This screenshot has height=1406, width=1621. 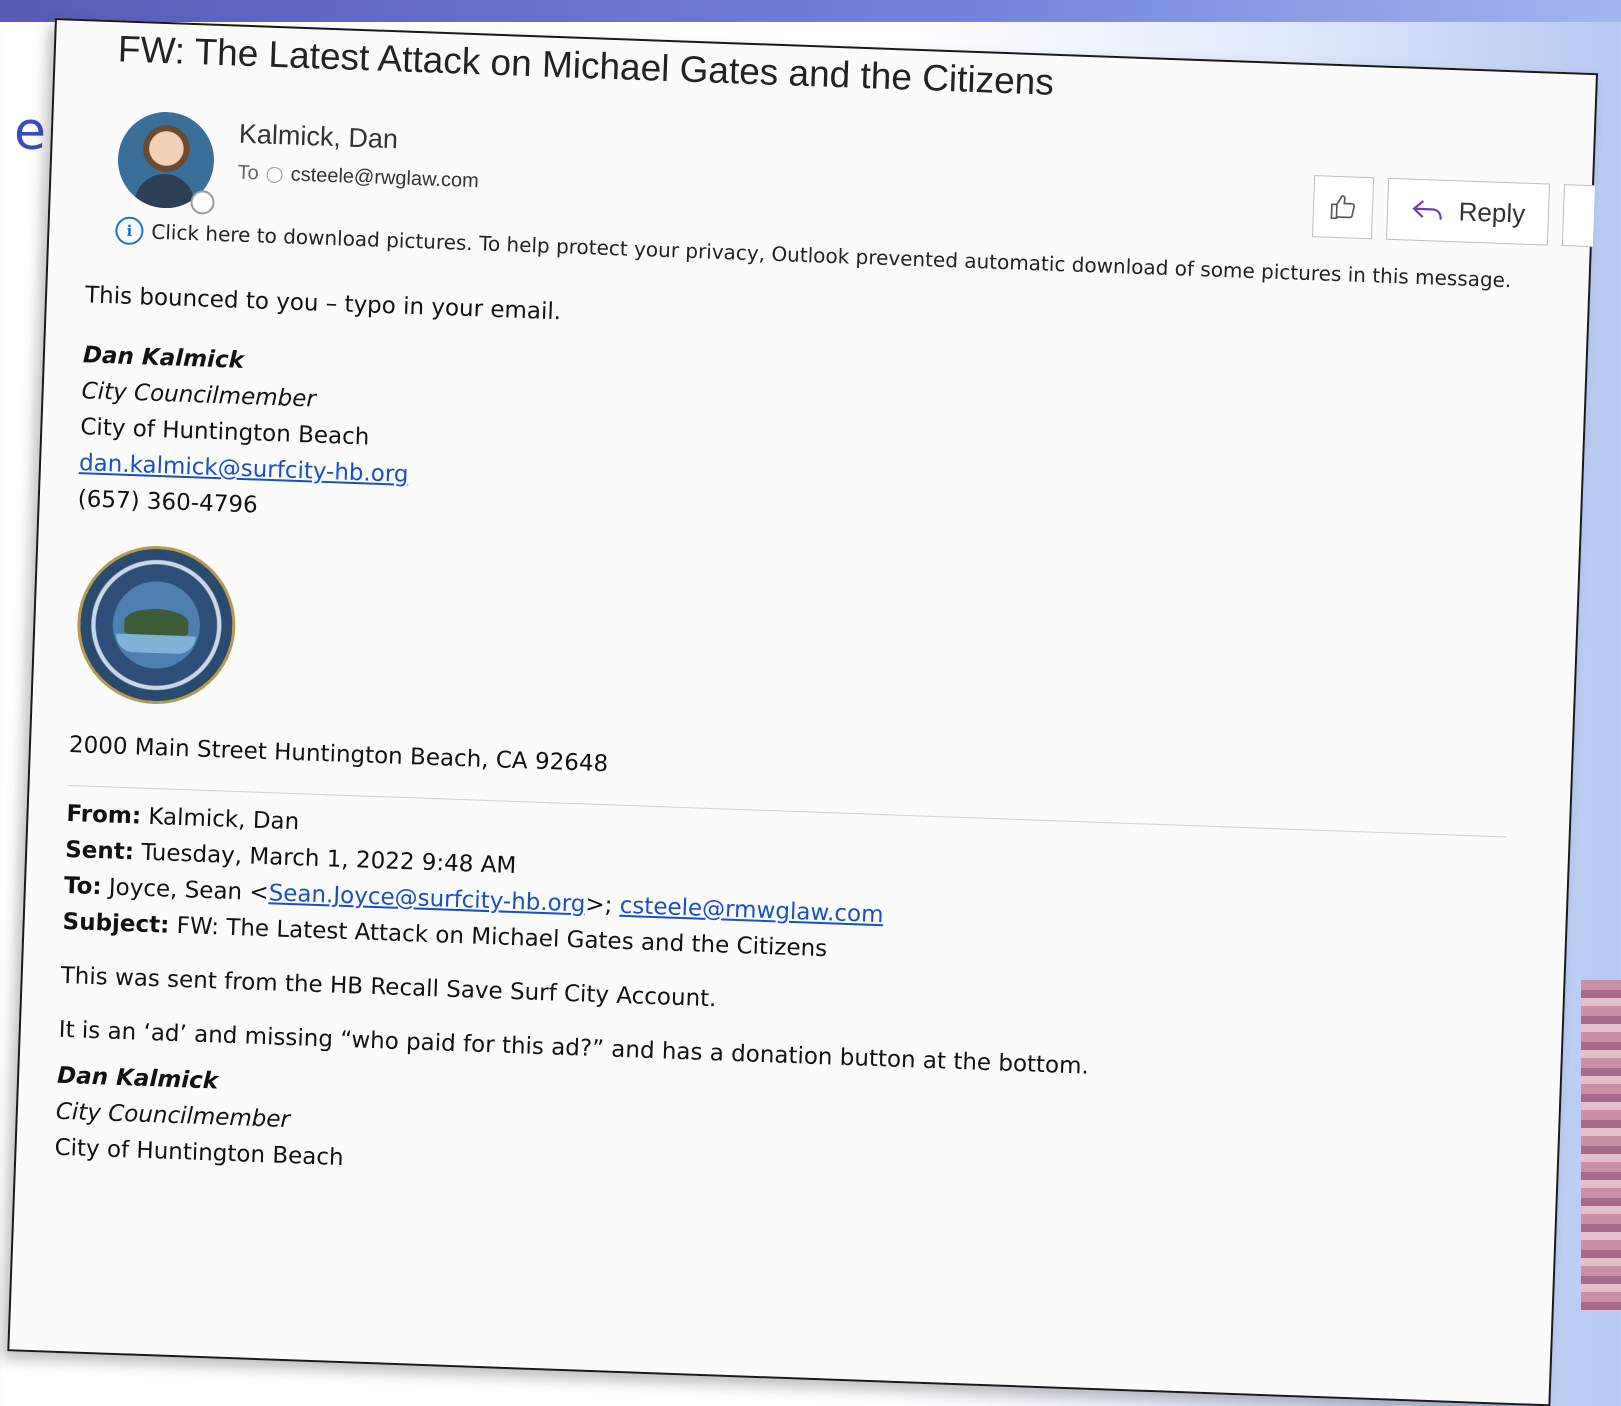 What do you see at coordinates (116, 923) in the screenshot?
I see `subject-label: Subject:` at bounding box center [116, 923].